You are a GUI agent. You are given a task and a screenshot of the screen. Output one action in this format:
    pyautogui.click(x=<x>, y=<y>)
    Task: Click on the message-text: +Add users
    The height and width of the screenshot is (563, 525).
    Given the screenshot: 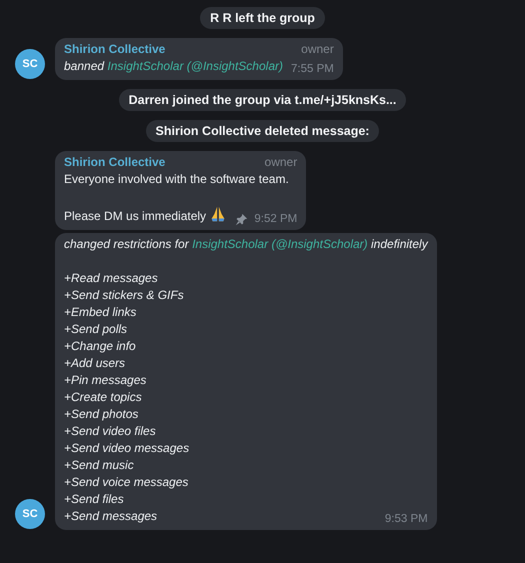 What is the action you would take?
    pyautogui.click(x=95, y=363)
    